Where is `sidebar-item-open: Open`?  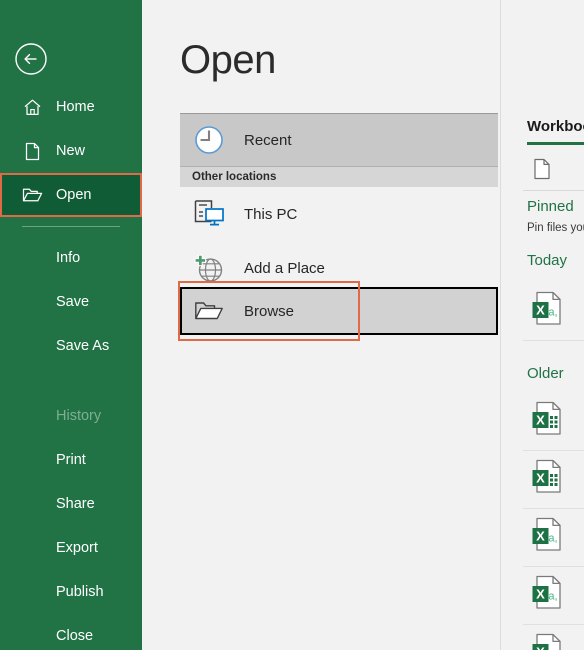 sidebar-item-open: Open is located at coordinates (71, 195).